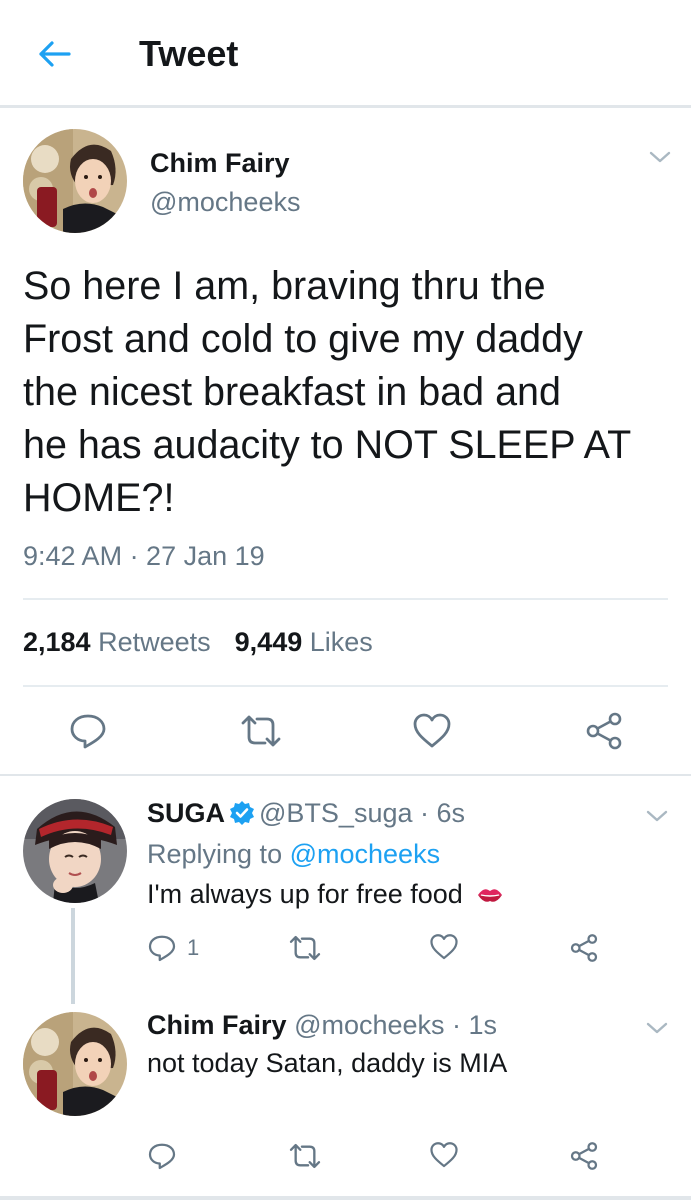 The image size is (691, 1200). I want to click on likes-label: Likes, so click(341, 642).